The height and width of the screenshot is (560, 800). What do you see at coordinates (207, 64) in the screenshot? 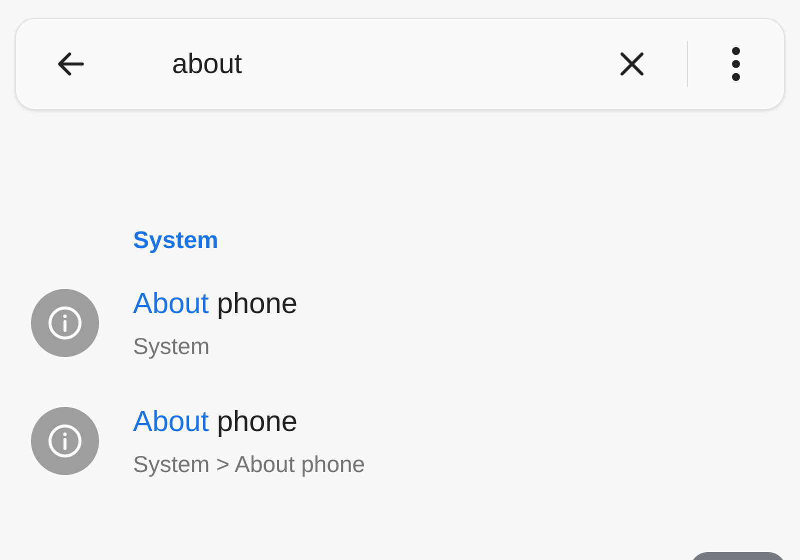
I see `search-query: about` at bounding box center [207, 64].